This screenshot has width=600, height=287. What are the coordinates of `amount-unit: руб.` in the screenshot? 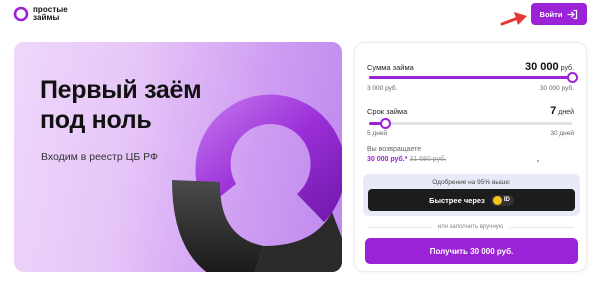 It's located at (567, 68).